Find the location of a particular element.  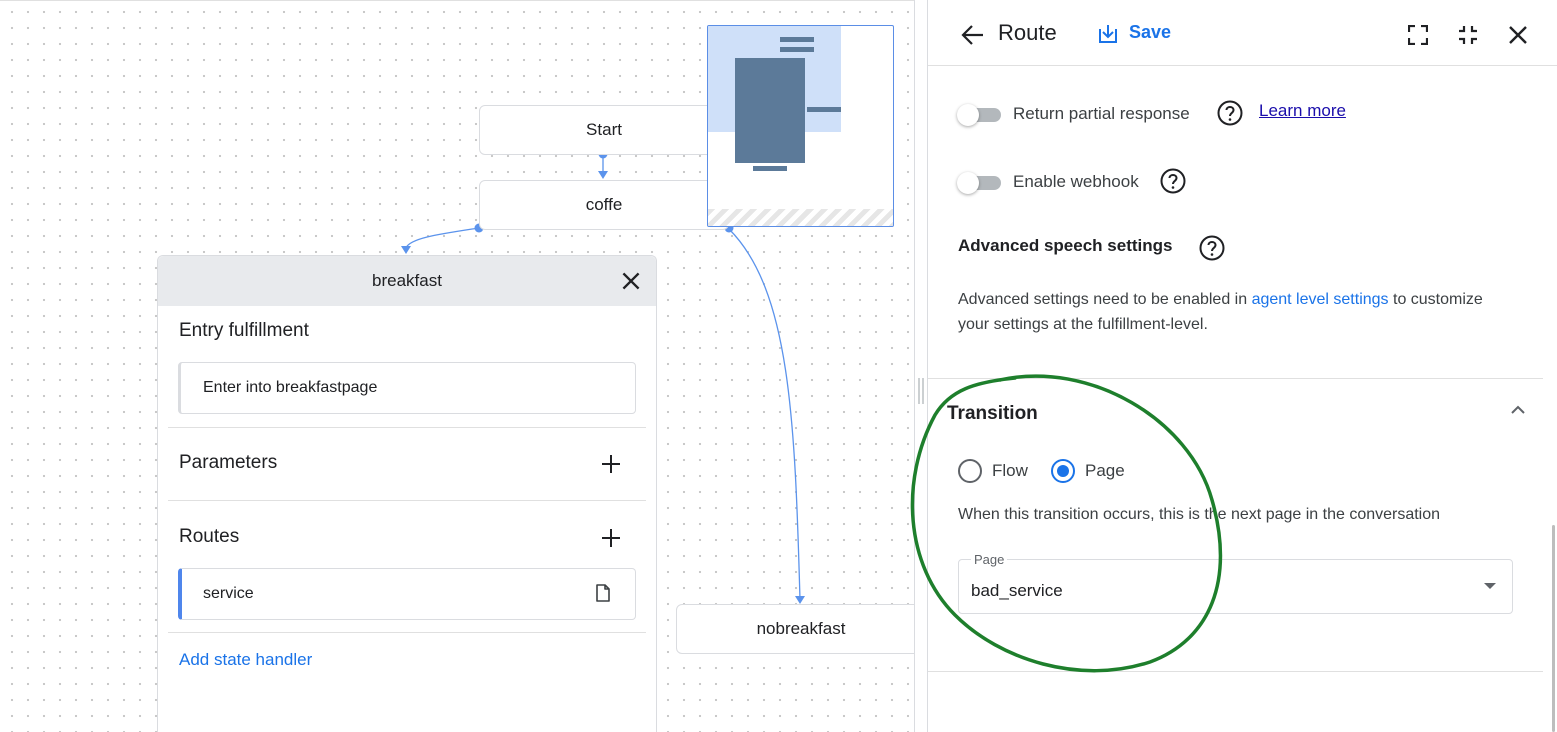

page-panel-title: breakfast is located at coordinates (407, 280).